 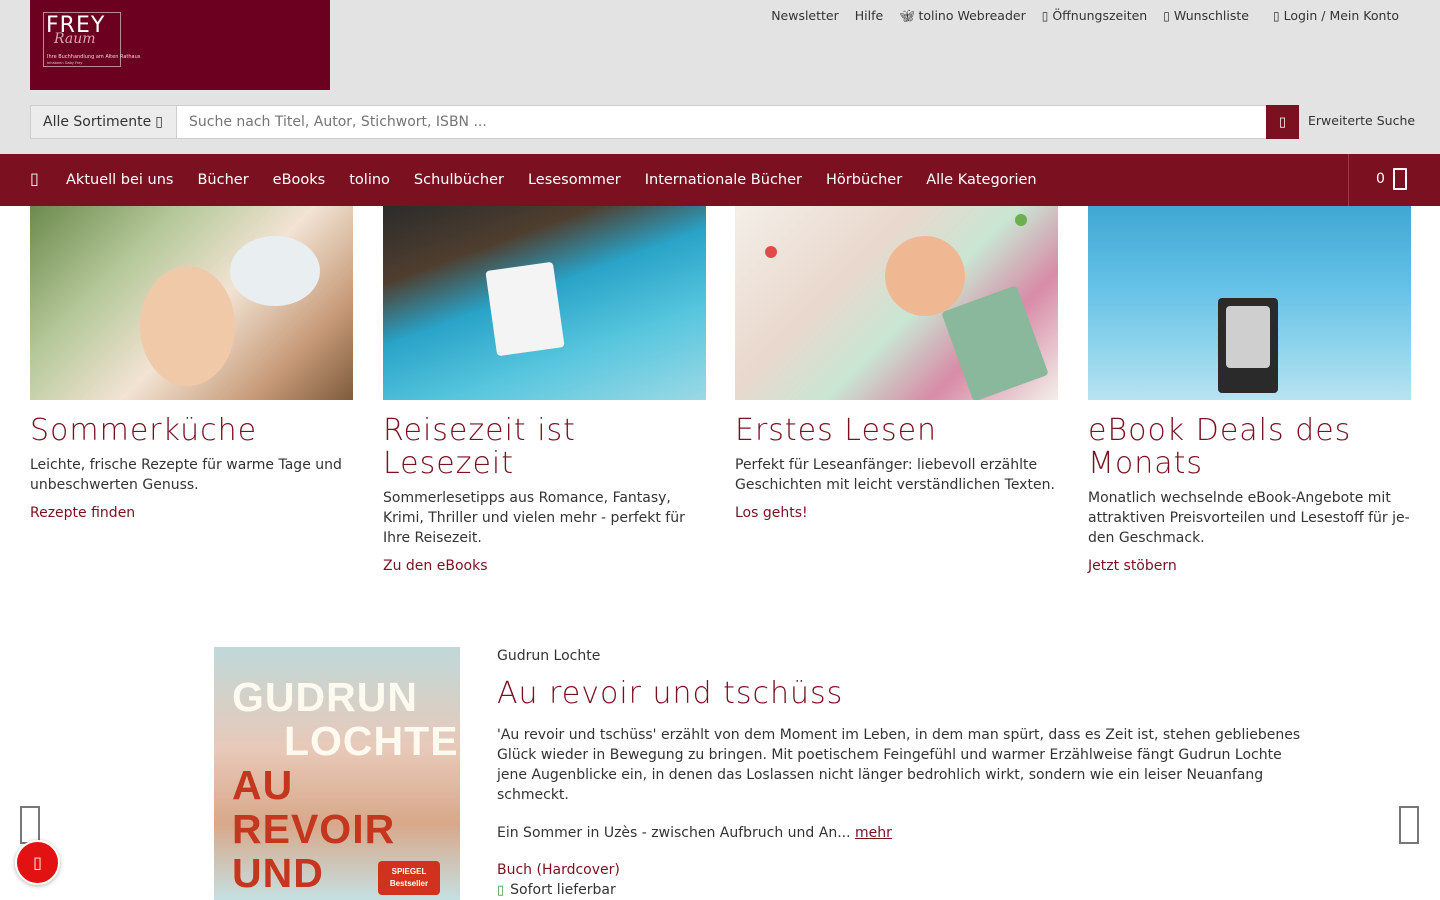 What do you see at coordinates (563, 890) in the screenshot?
I see `availability-text: Sofort lieferbar` at bounding box center [563, 890].